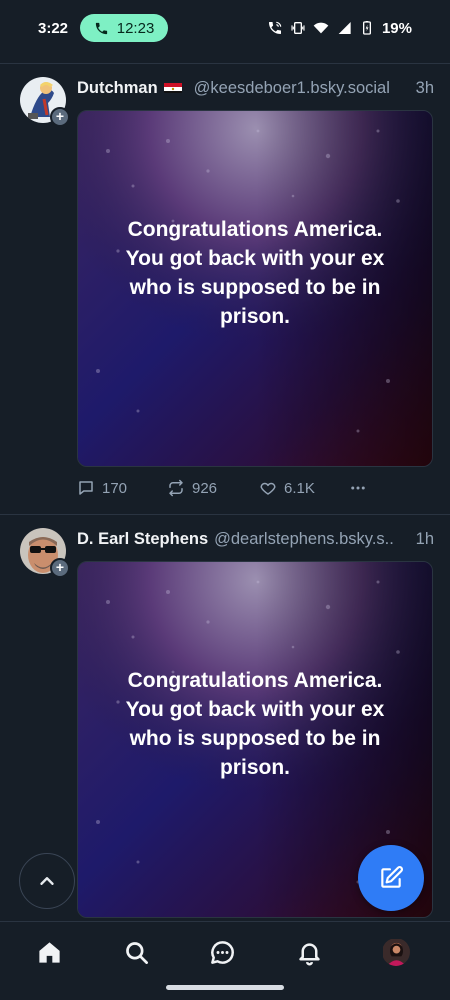  I want to click on reply-count: 170, so click(115, 488).